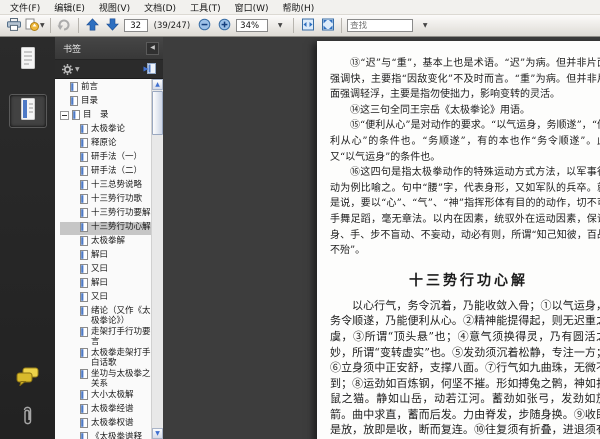 This screenshot has width=600, height=439. What do you see at coordinates (114, 7) in the screenshot?
I see `menu-item: 视图(V)` at bounding box center [114, 7].